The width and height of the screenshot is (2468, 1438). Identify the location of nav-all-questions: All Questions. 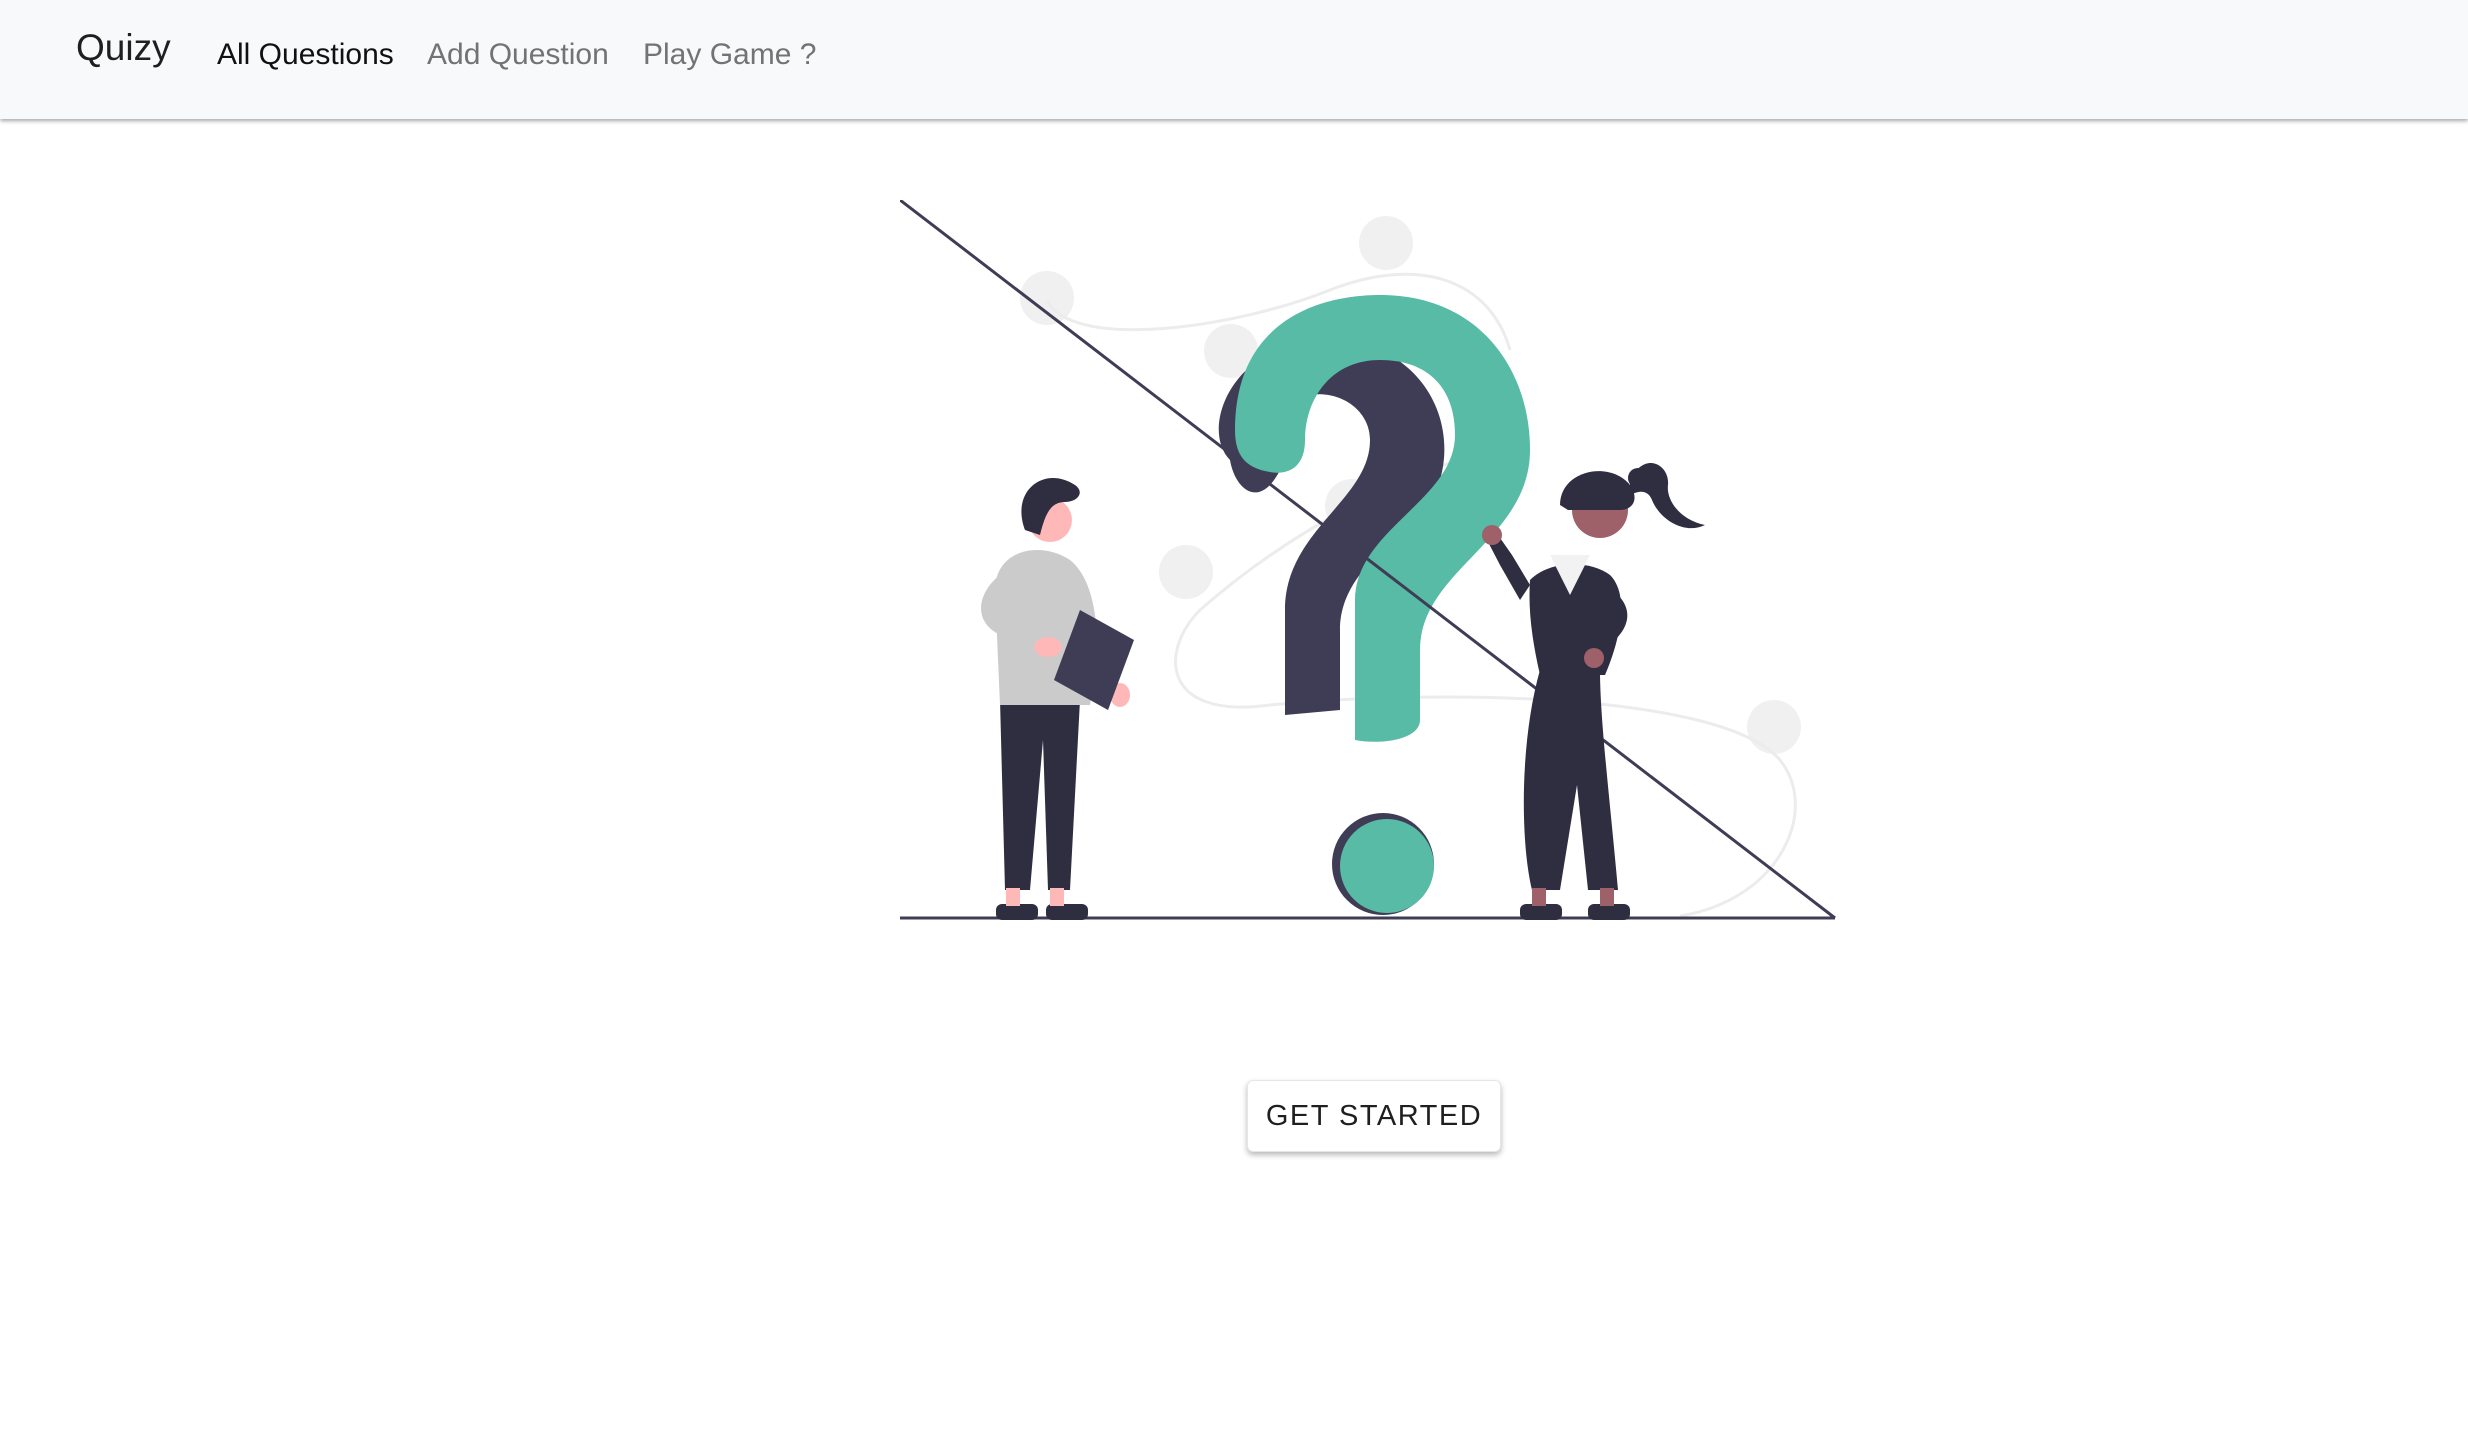
(305, 55).